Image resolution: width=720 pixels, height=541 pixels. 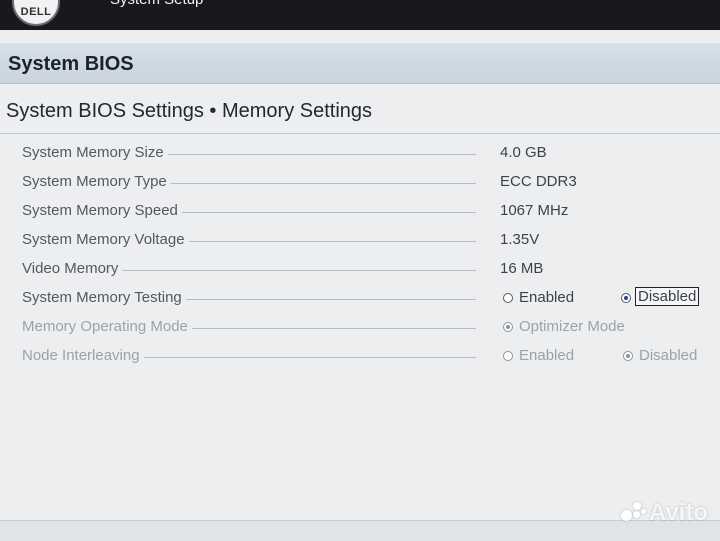 I want to click on setting-value: 4.0 GB, so click(x=523, y=152).